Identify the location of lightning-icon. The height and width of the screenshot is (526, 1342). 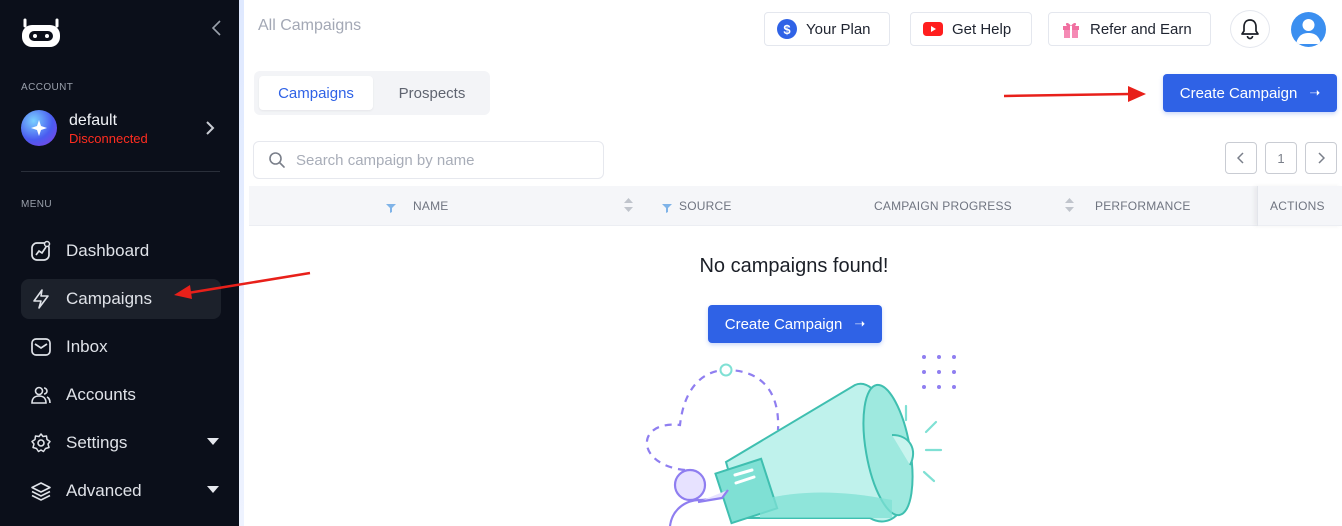
(41, 299).